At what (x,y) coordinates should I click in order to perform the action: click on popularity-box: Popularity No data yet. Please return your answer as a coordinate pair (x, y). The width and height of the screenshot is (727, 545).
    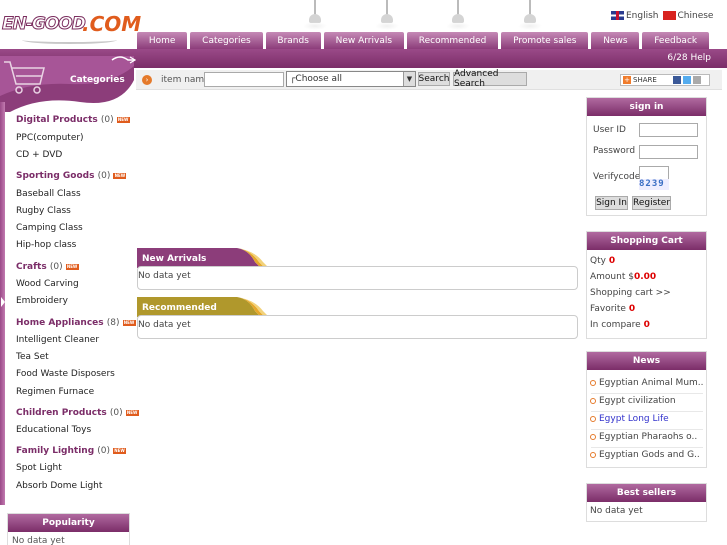
    Looking at the image, I should click on (68, 529).